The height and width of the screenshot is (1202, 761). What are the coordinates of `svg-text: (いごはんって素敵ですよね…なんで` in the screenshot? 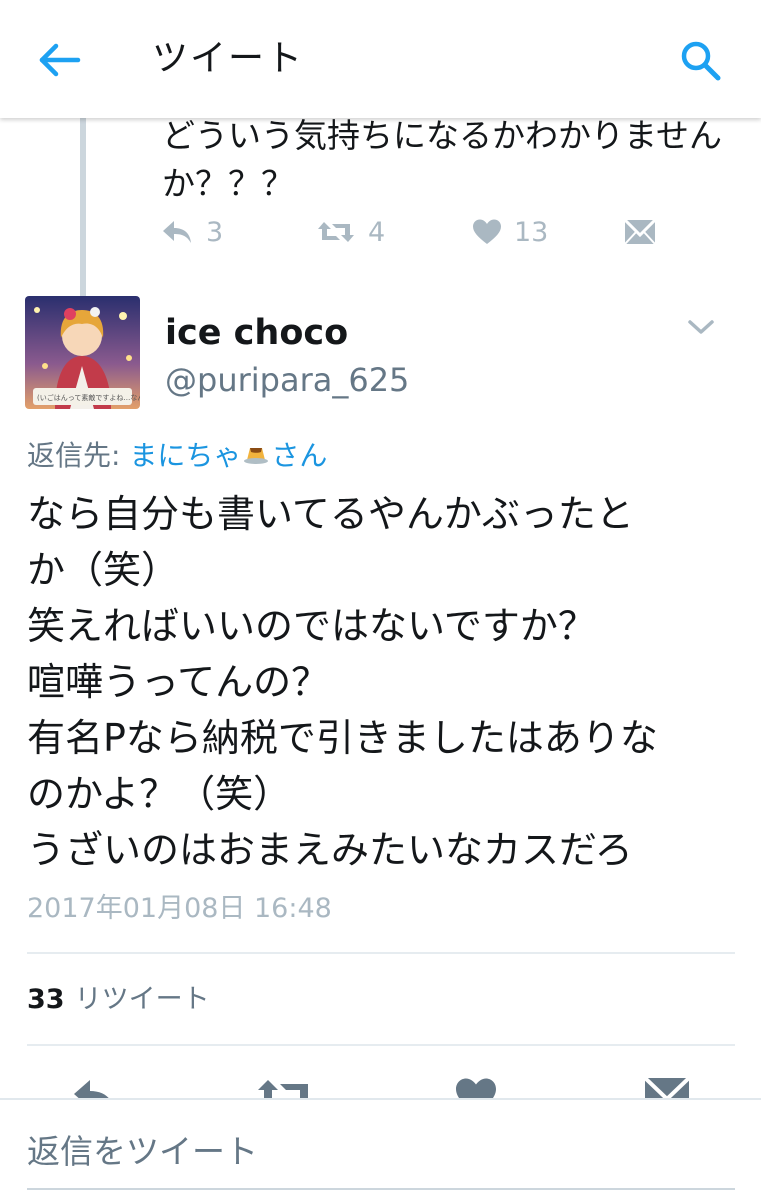 It's located at (88, 397).